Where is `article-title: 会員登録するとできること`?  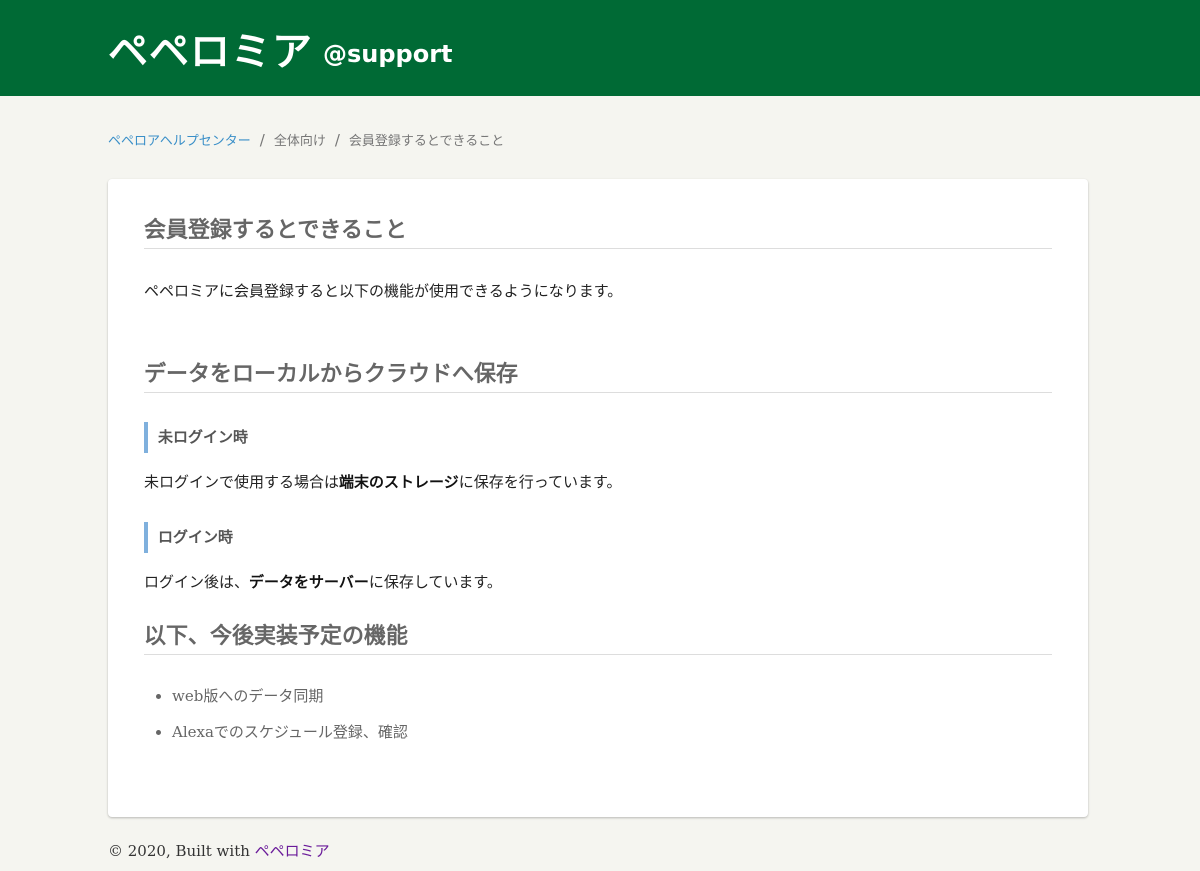
article-title: 会員登録するとできること is located at coordinates (598, 230).